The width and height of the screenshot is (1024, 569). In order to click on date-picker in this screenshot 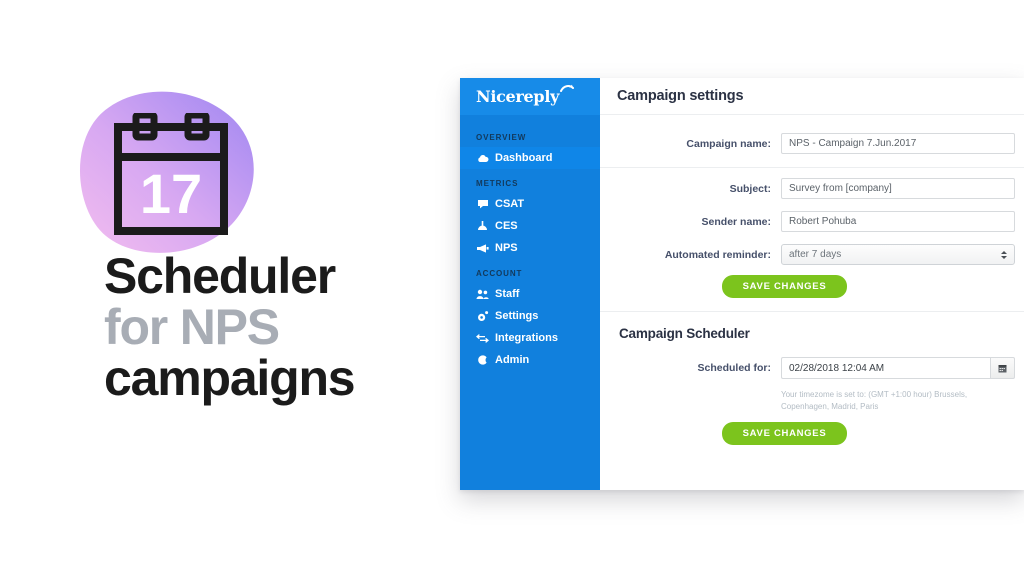, I will do `click(898, 368)`.